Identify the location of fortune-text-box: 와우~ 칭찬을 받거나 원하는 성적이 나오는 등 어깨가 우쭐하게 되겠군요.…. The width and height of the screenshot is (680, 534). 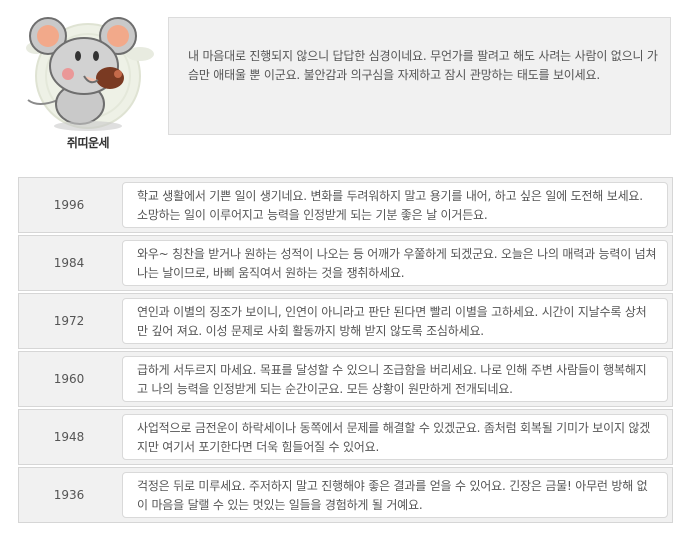
(395, 263).